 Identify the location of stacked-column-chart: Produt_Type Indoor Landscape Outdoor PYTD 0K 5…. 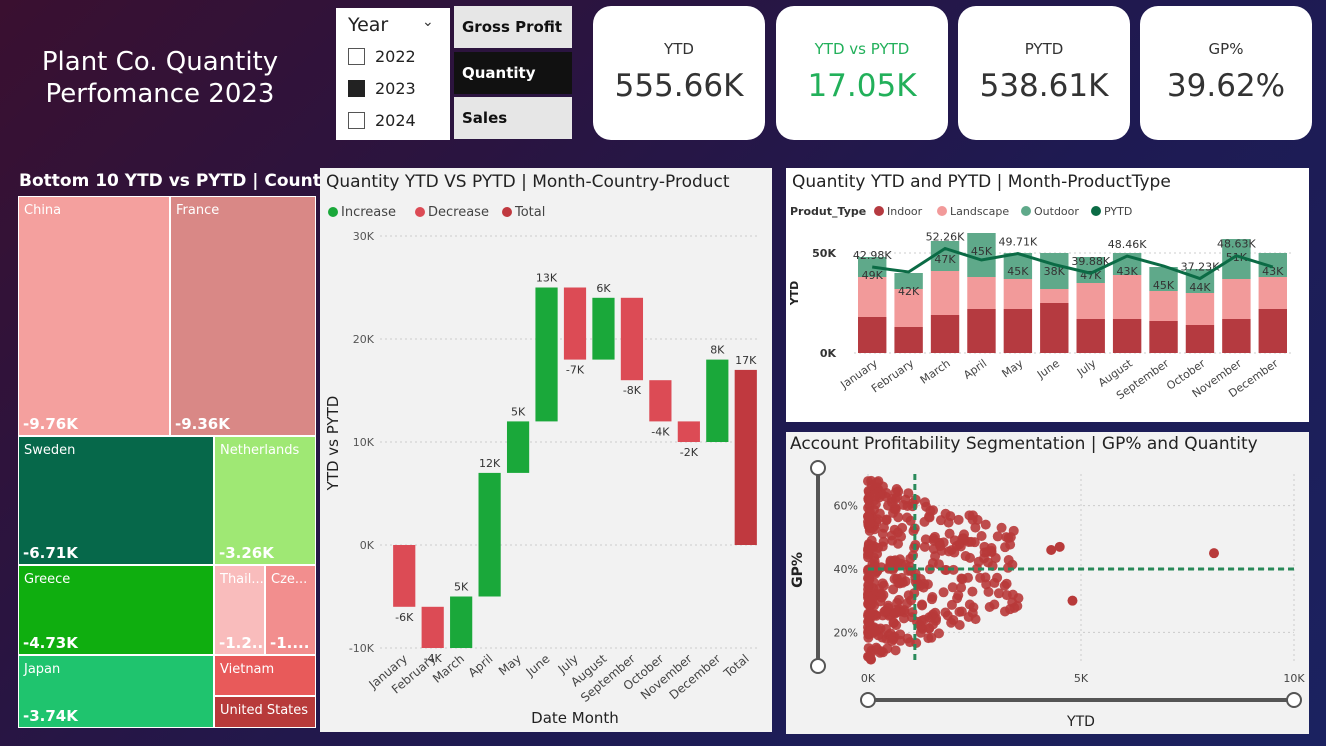
(1047, 295).